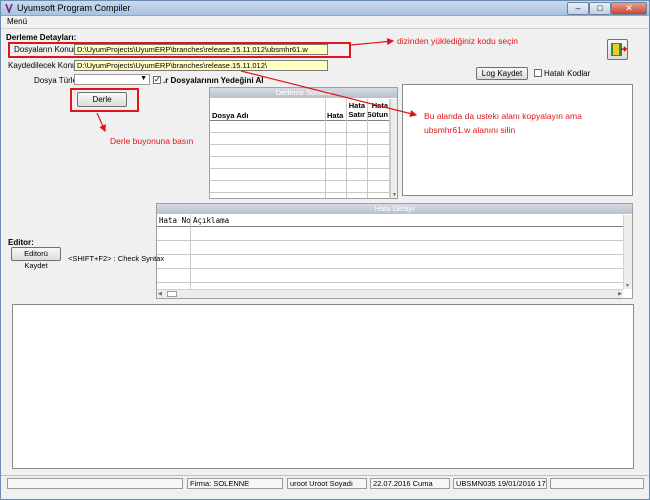 The height and width of the screenshot is (500, 650). I want to click on annotation-arrows, so click(257, 85).